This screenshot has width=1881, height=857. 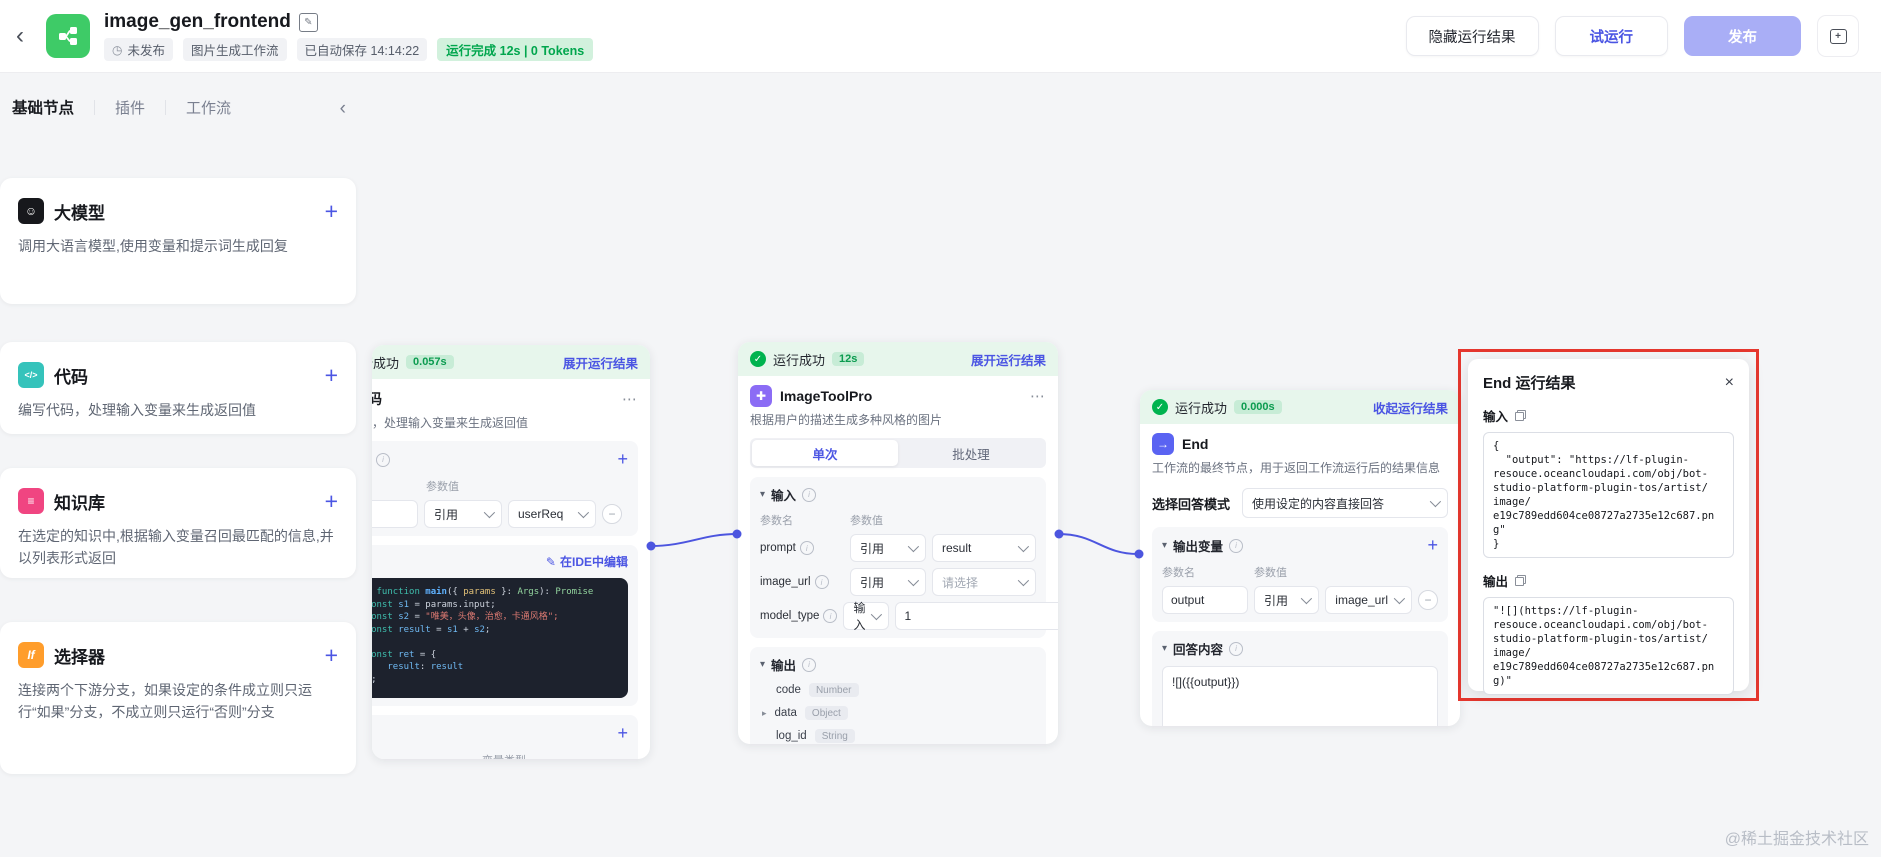 I want to click on duplicate-window-icon: +, so click(x=1838, y=36).